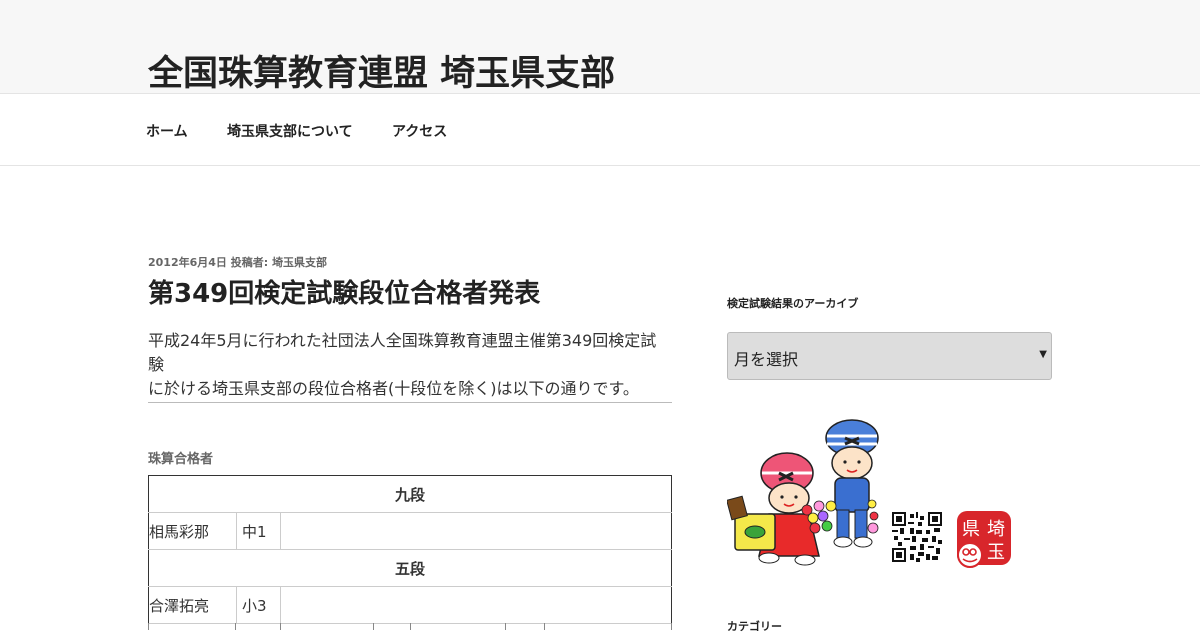 This screenshot has height=634, width=1200. Describe the element at coordinates (917, 537) in the screenshot. I see `qr-code` at that location.